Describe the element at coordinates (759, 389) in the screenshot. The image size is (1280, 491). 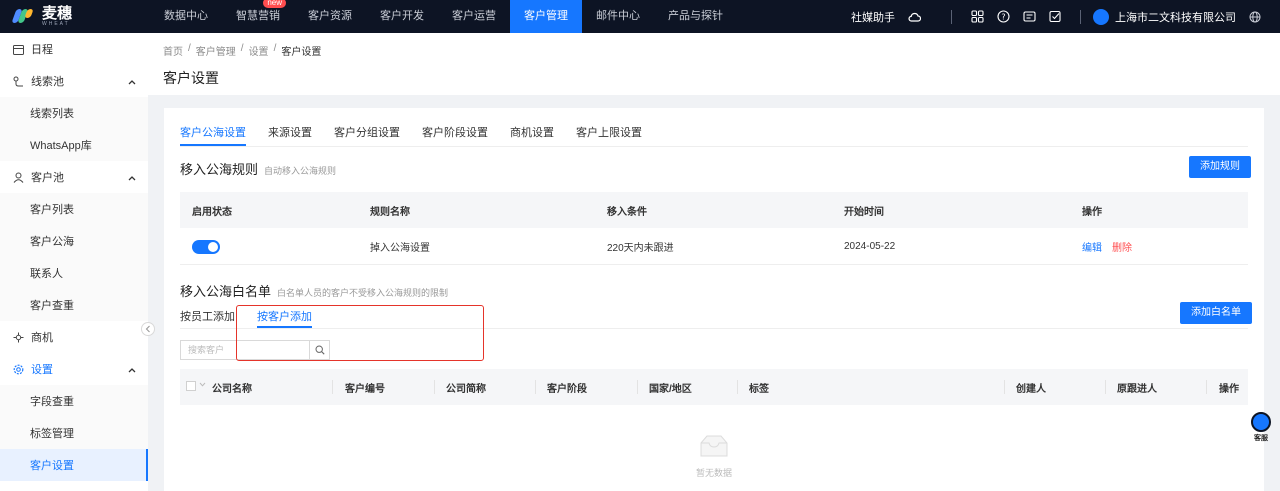
I see `column-header: 标签` at that location.